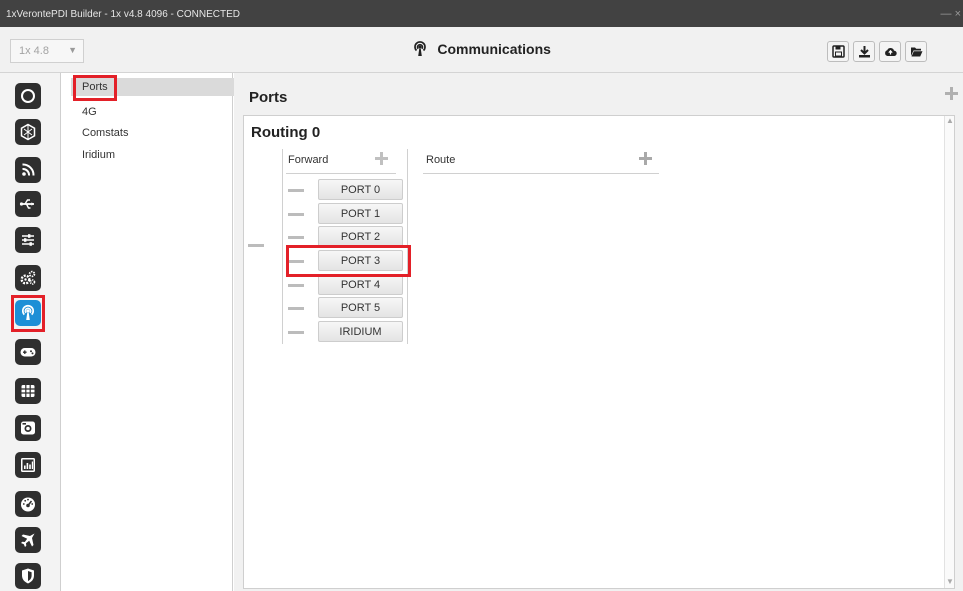  I want to click on gamepad-icon, so click(28, 352).